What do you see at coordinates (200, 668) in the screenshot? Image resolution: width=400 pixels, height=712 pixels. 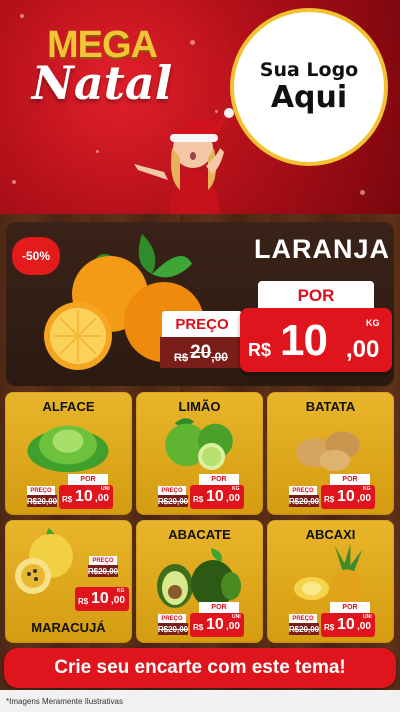 I see `cta-banner: Crie seu encarte com este tema!` at bounding box center [200, 668].